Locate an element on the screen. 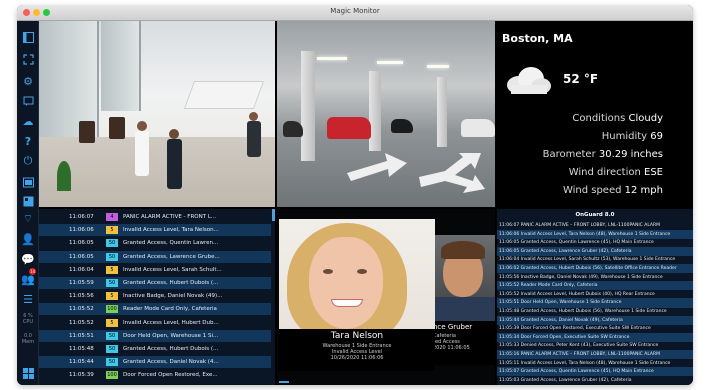 The height and width of the screenshot is (390, 710). weather-wind-speed: Wind speed 12 mph is located at coordinates (612, 190).